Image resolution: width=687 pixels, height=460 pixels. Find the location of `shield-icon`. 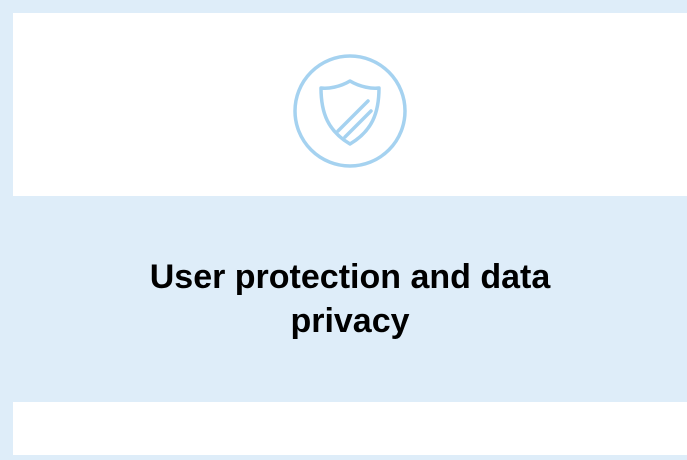

shield-icon is located at coordinates (350, 111).